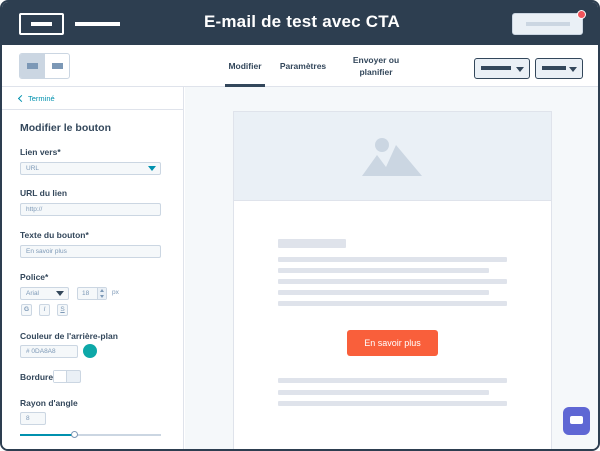 The height and width of the screenshot is (451, 600). I want to click on corner-radius-label: Rayon d'angle, so click(49, 403).